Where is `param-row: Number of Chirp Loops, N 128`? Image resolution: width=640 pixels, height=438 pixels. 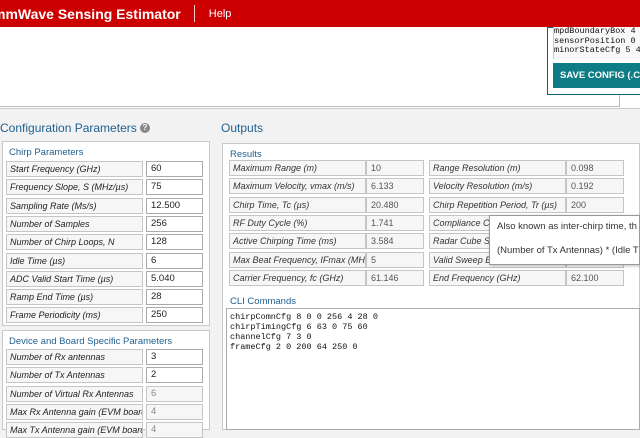
param-row: Number of Chirp Loops, N 128 is located at coordinates (104, 242).